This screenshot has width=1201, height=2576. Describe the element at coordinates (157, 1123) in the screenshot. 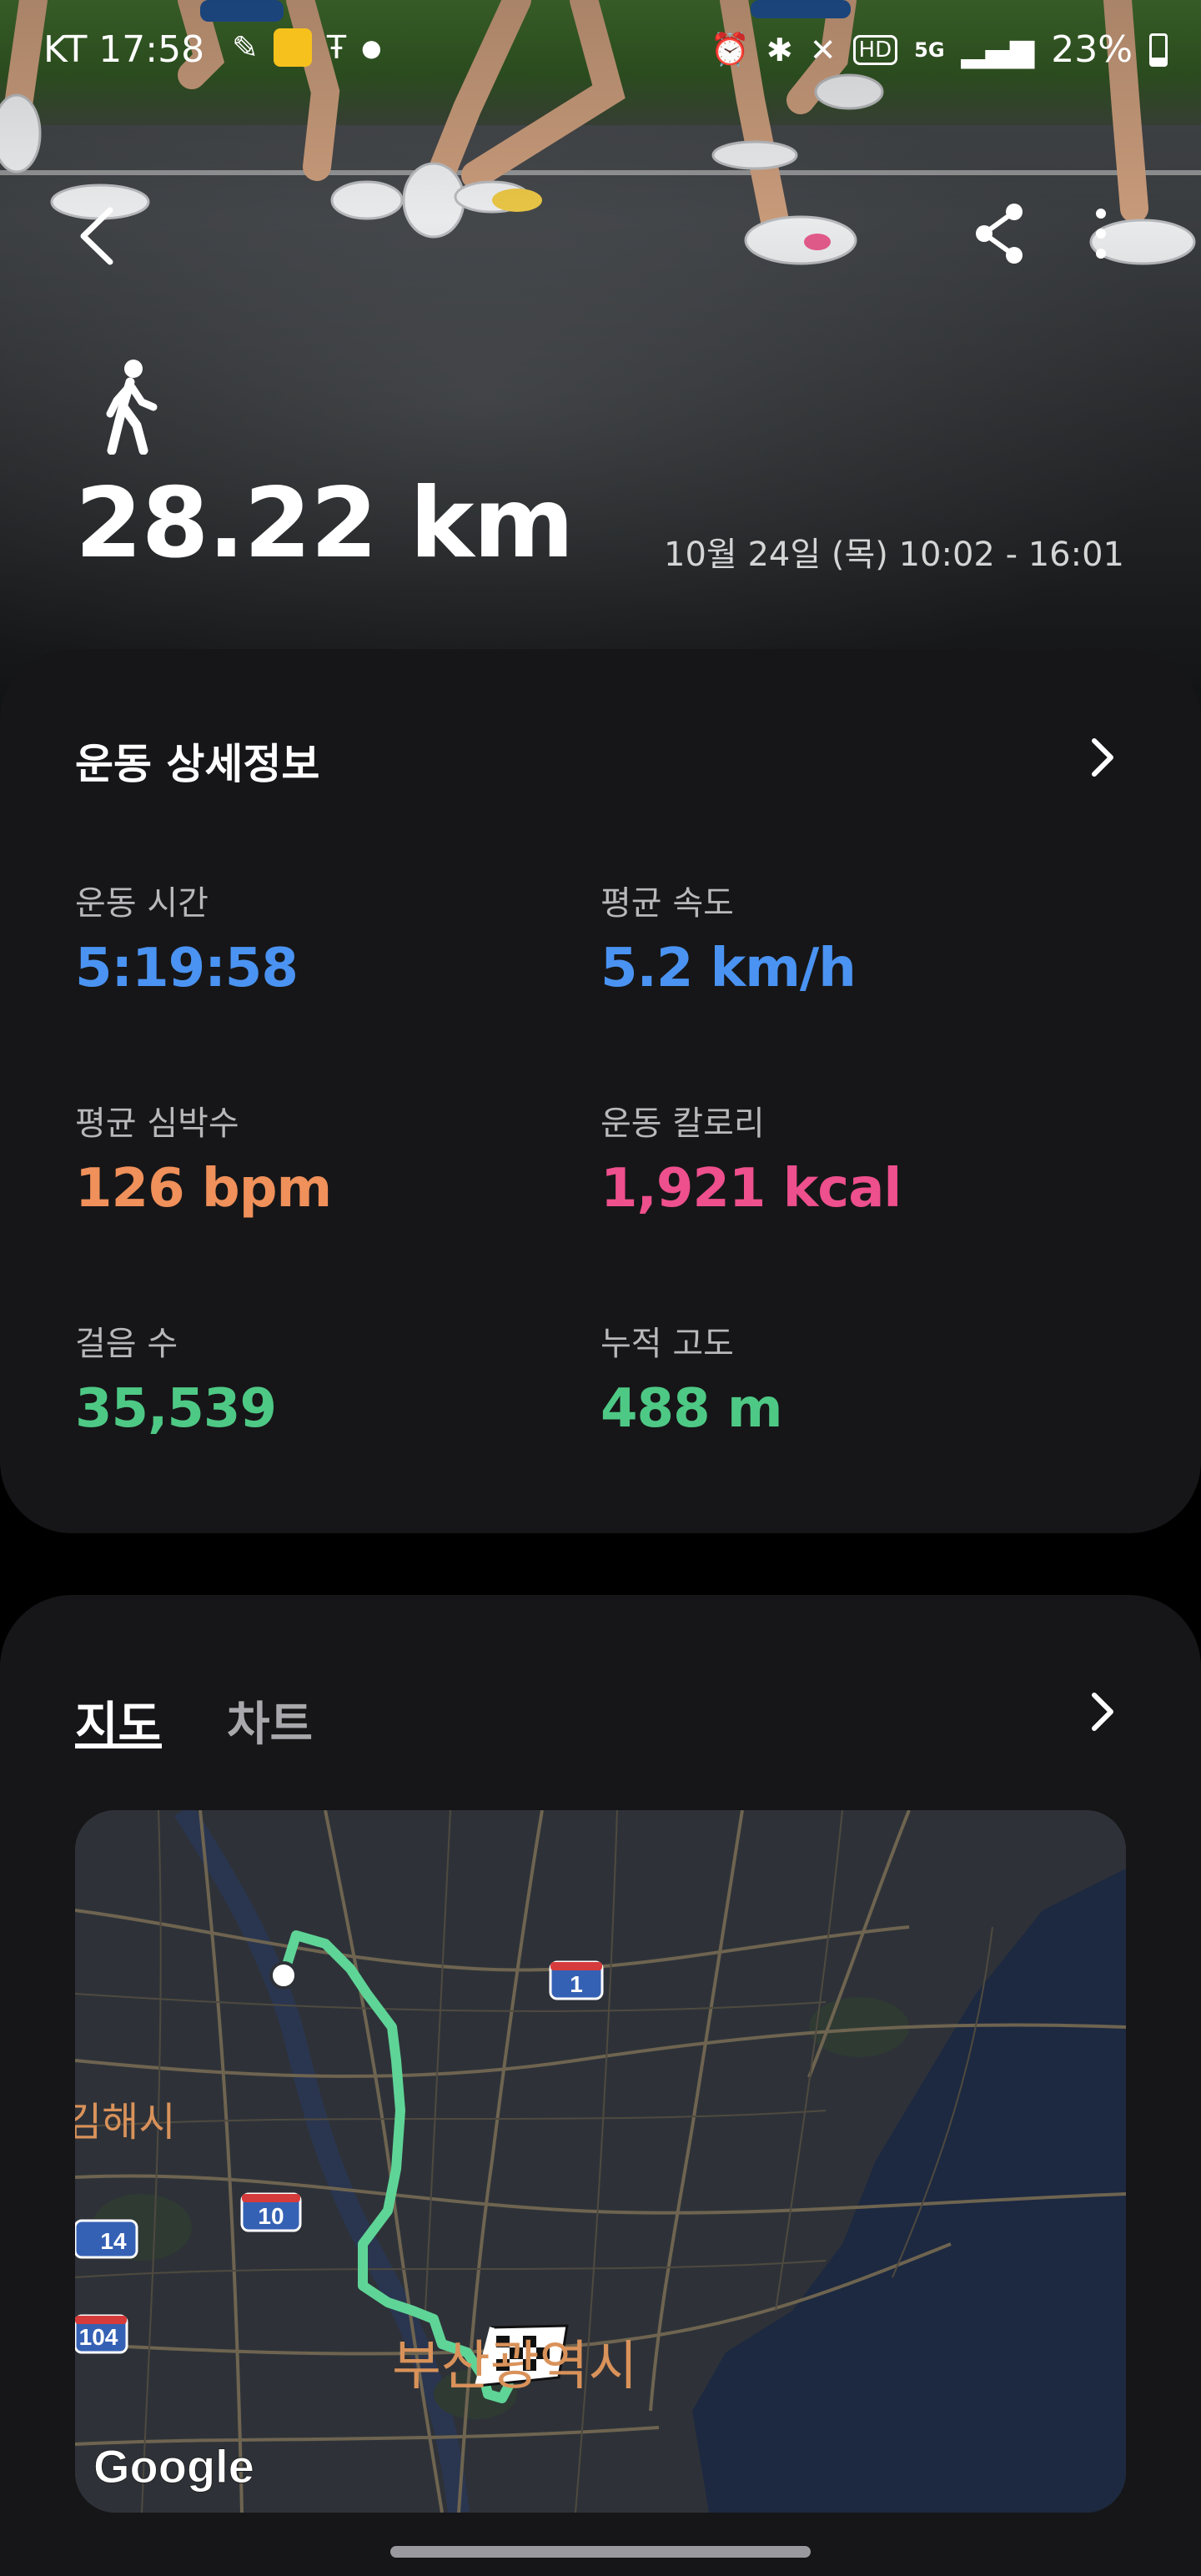

I see `metric-label: 평균 심박수` at that location.